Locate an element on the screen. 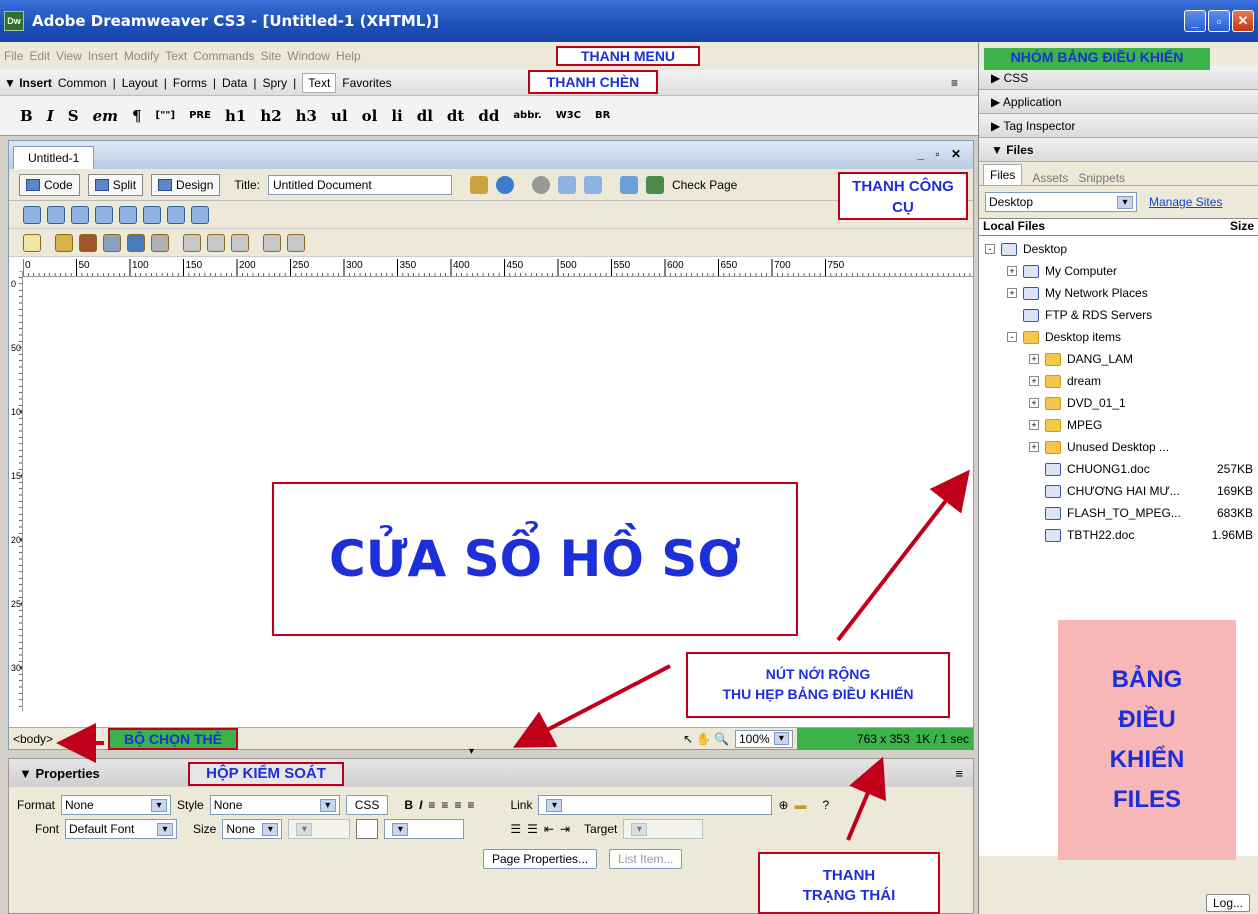  paste-icon is located at coordinates (240, 242).